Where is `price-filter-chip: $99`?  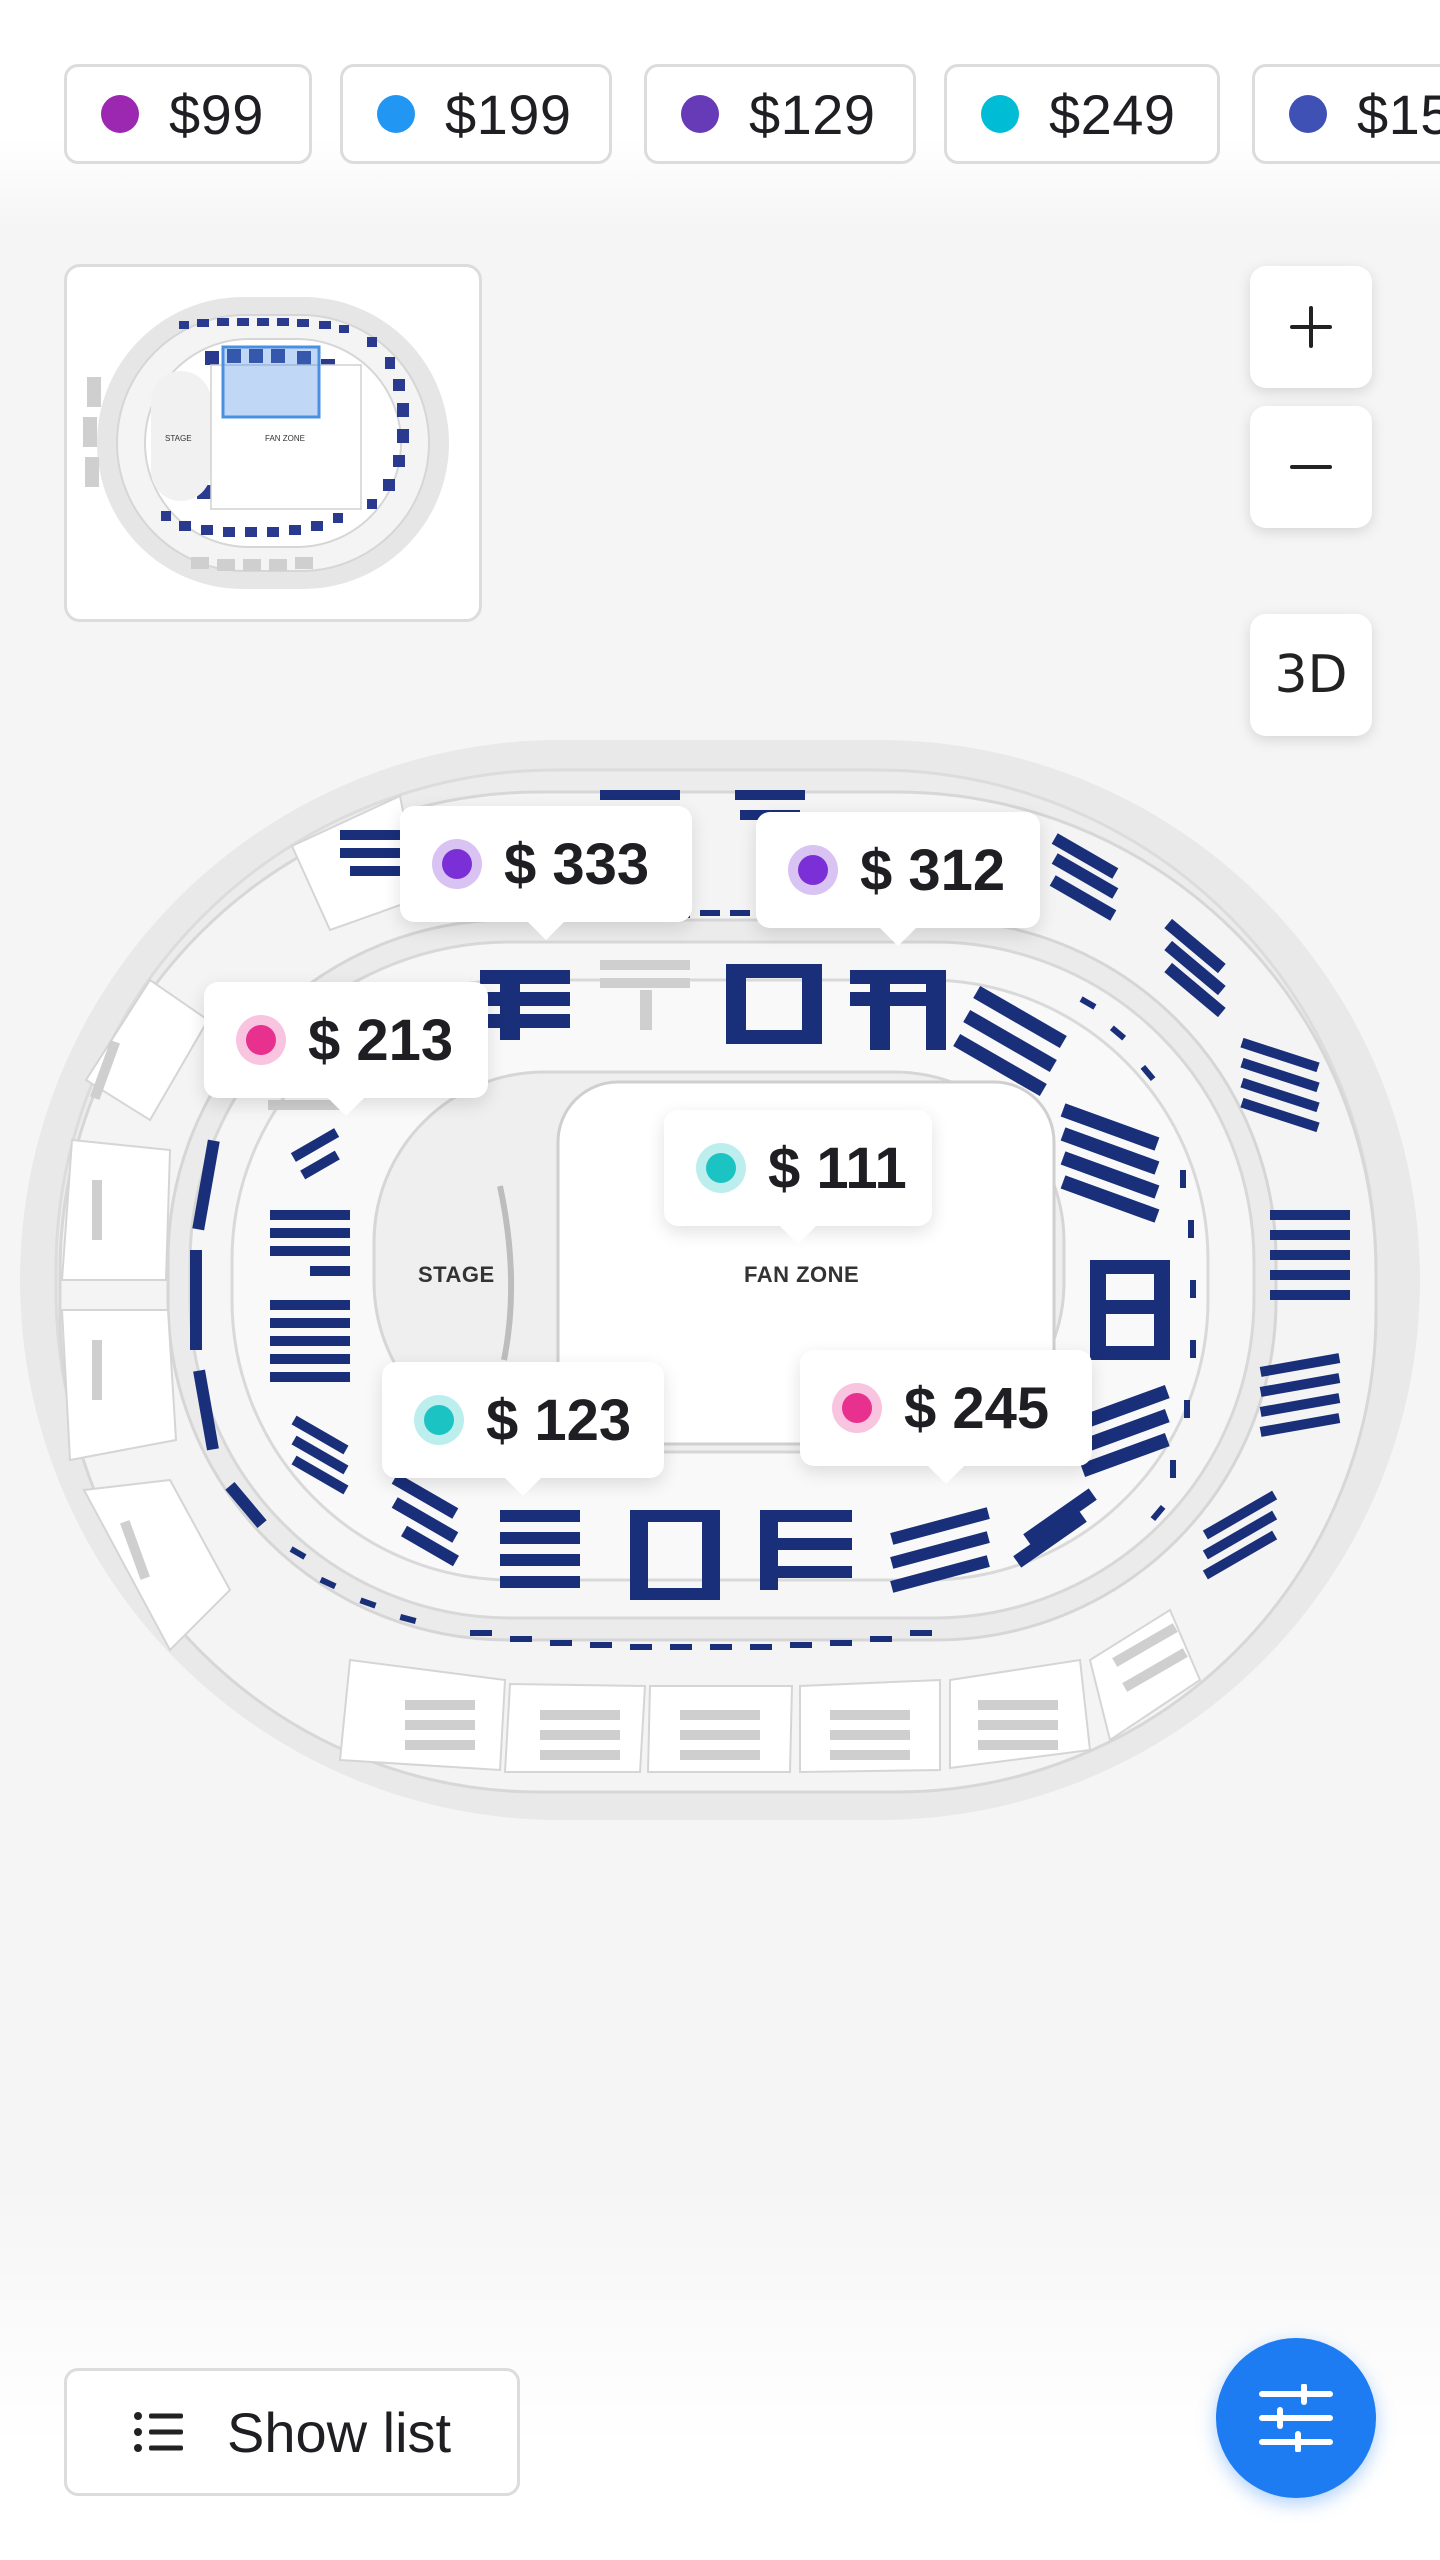 price-filter-chip: $99 is located at coordinates (188, 114).